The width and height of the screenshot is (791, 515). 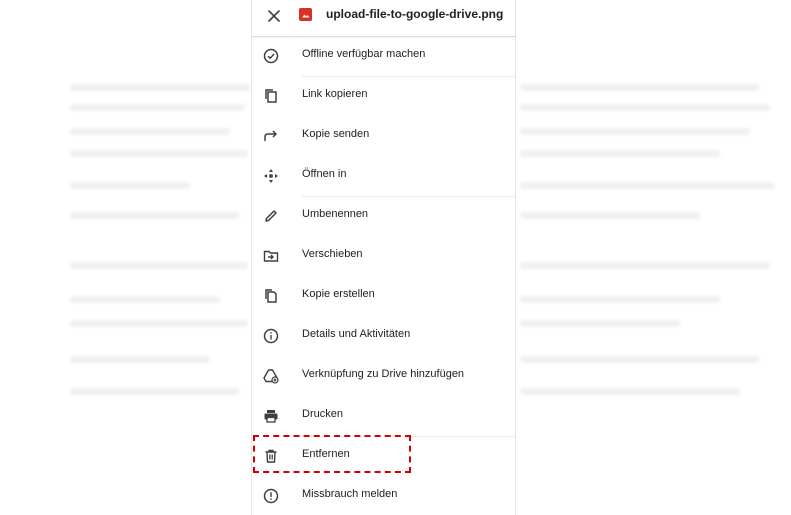 What do you see at coordinates (383, 136) in the screenshot?
I see `menu-item-send-copy: Kopie senden` at bounding box center [383, 136].